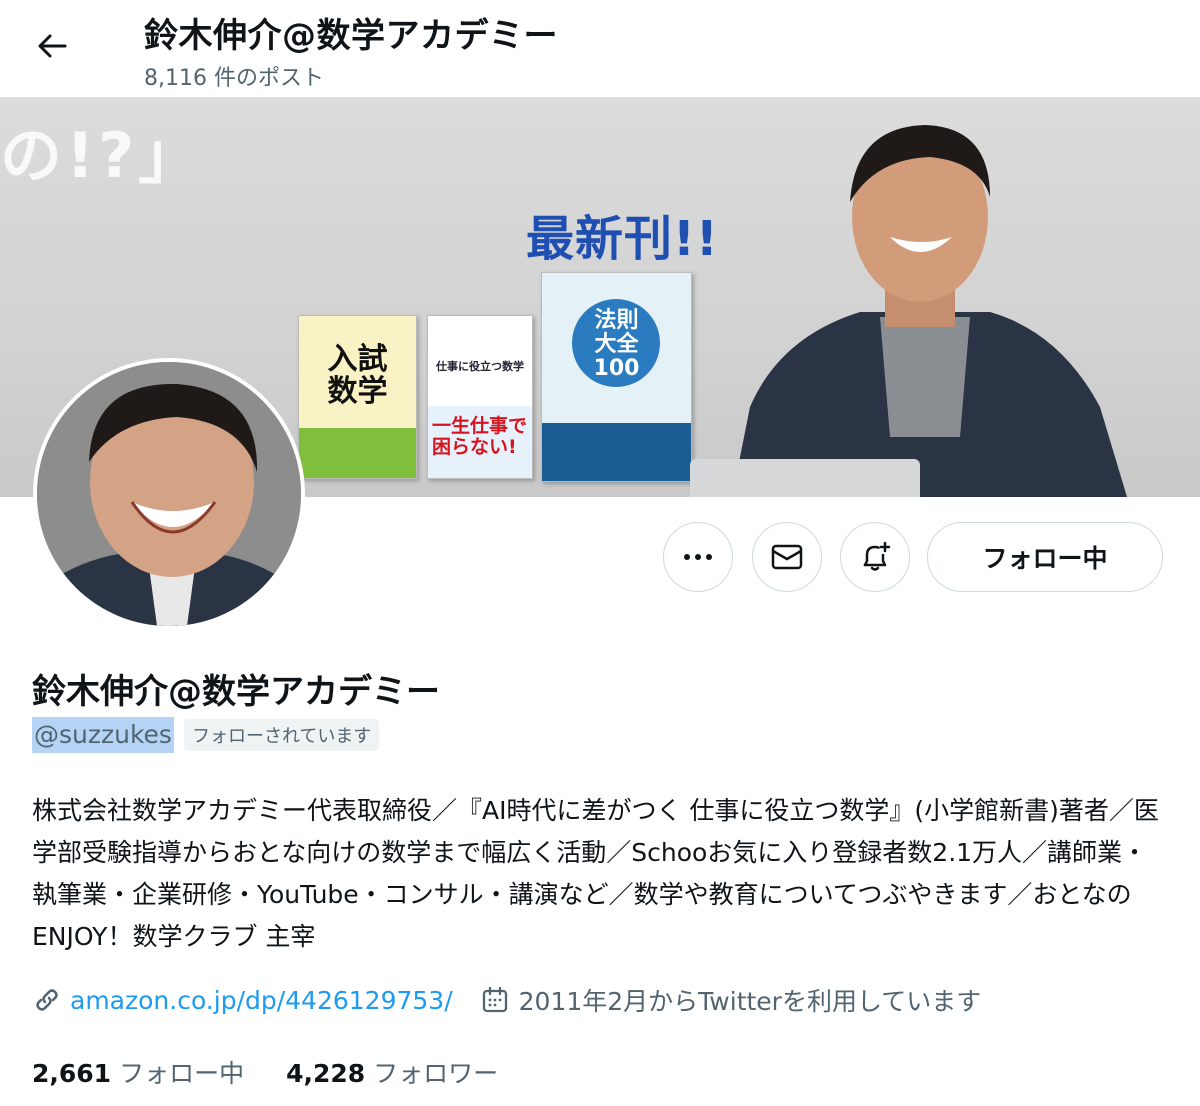 This screenshot has height=1106, width=1200. Describe the element at coordinates (265, 1072) in the screenshot. I see `follow-stats: 2,661 フォロー中 4,228 フォロワー` at that location.